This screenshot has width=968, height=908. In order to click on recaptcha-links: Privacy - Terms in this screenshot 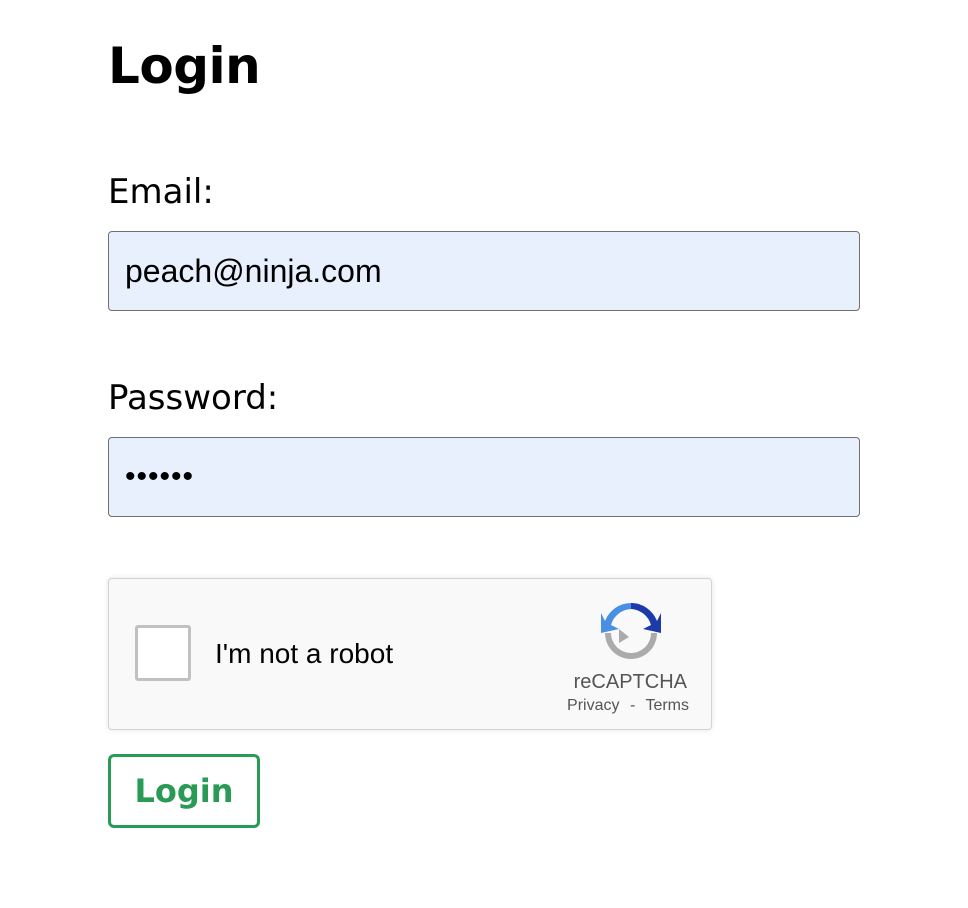, I will do `click(628, 706)`.